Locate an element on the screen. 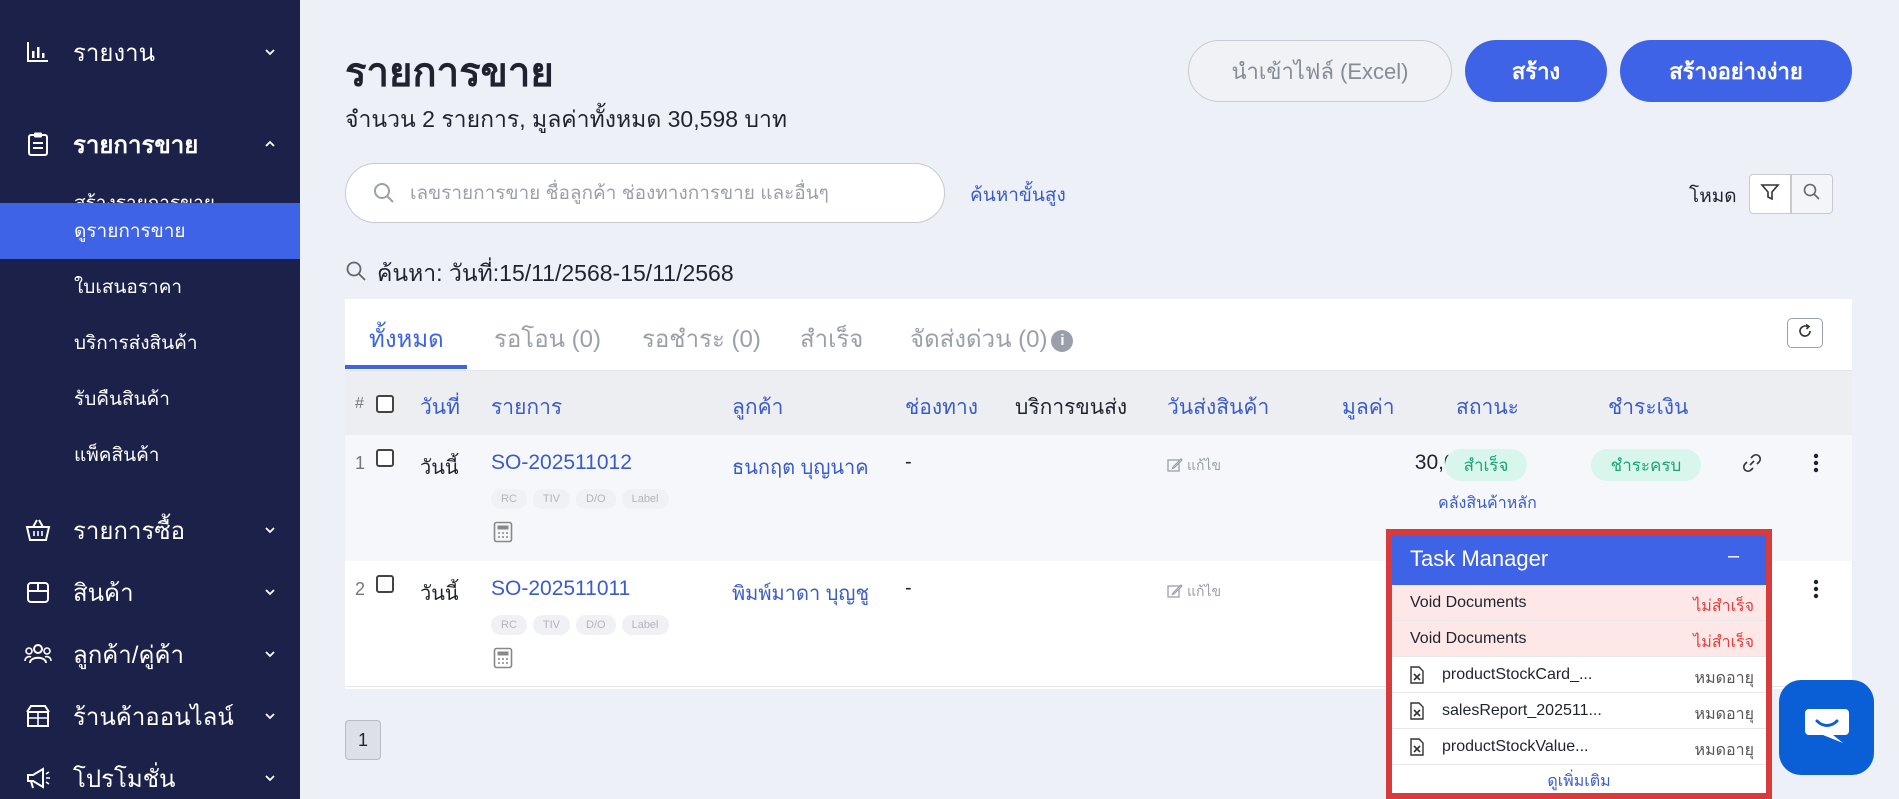 The height and width of the screenshot is (799, 1899). sidebar-item-reports: รายงาน is located at coordinates (150, 52).